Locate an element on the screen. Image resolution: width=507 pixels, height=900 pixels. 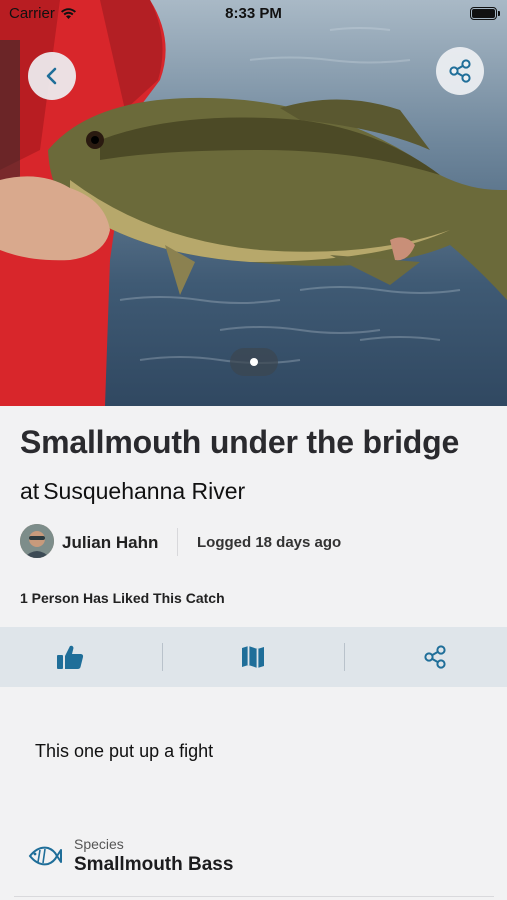
catch-location: at Susquehanna River is located at coordinates (132, 491).